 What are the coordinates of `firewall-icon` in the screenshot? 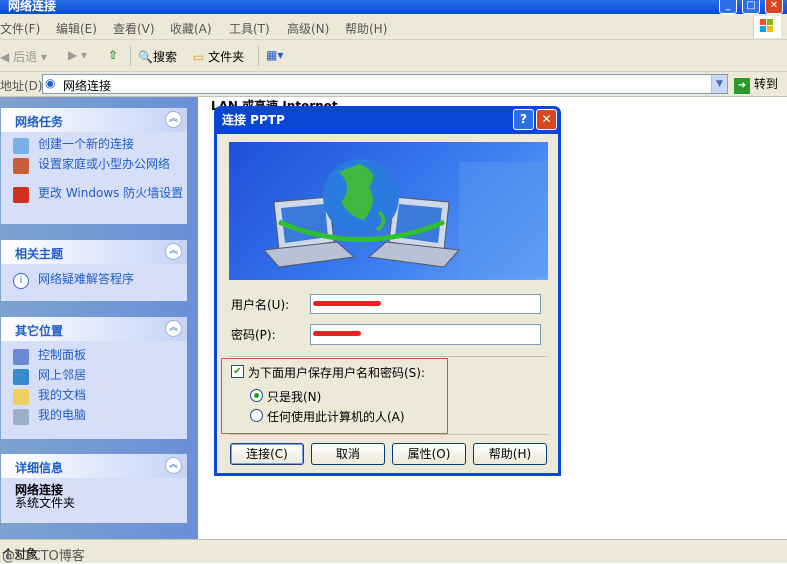 It's located at (21, 195).